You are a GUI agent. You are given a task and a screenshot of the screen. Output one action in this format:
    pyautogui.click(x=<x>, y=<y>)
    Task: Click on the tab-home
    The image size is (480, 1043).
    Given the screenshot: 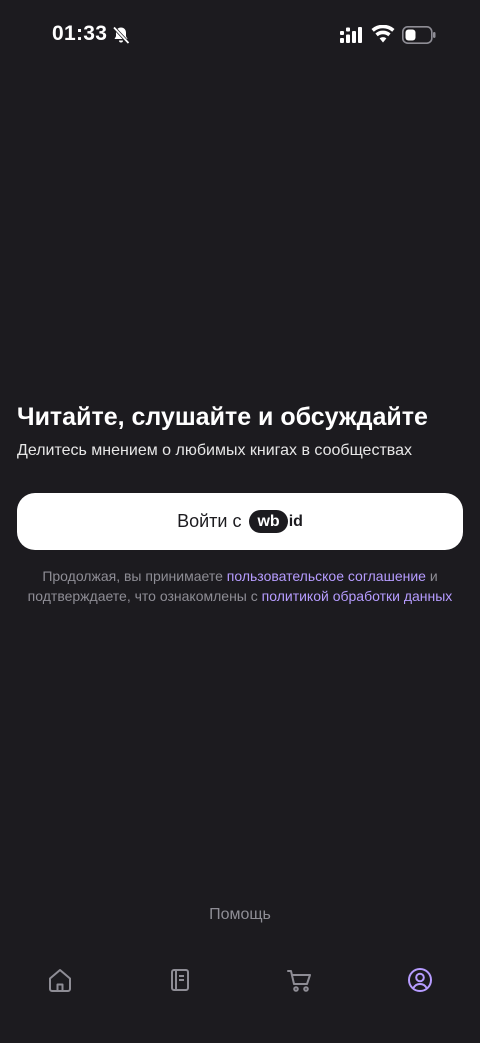 What is the action you would take?
    pyautogui.click(x=60, y=980)
    